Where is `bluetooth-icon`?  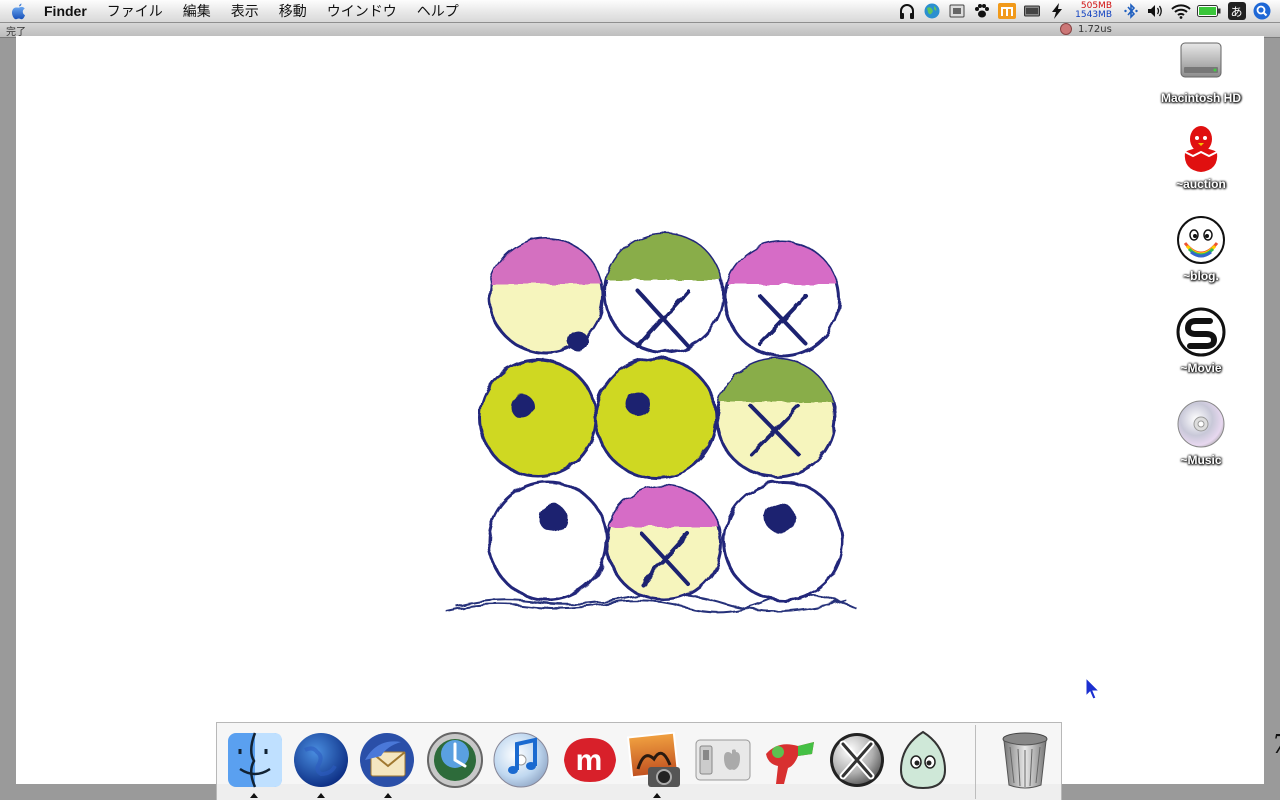 bluetooth-icon is located at coordinates (1131, 11).